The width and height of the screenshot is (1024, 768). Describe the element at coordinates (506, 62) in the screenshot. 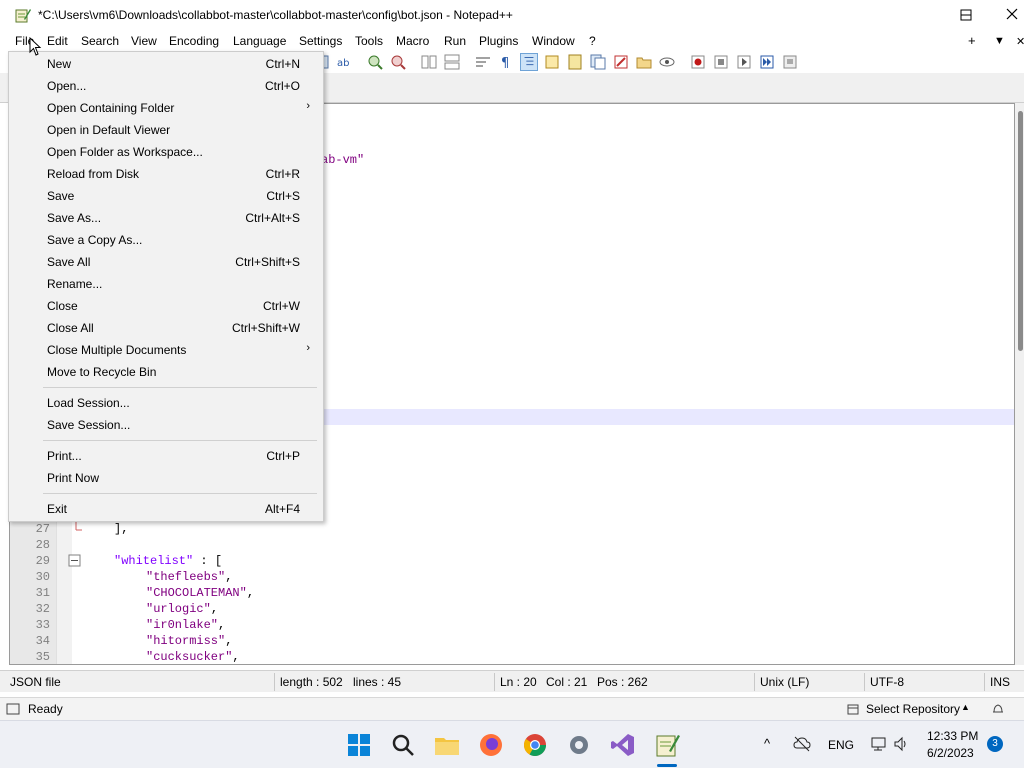

I see `show-all-chars-icon: ¶` at that location.